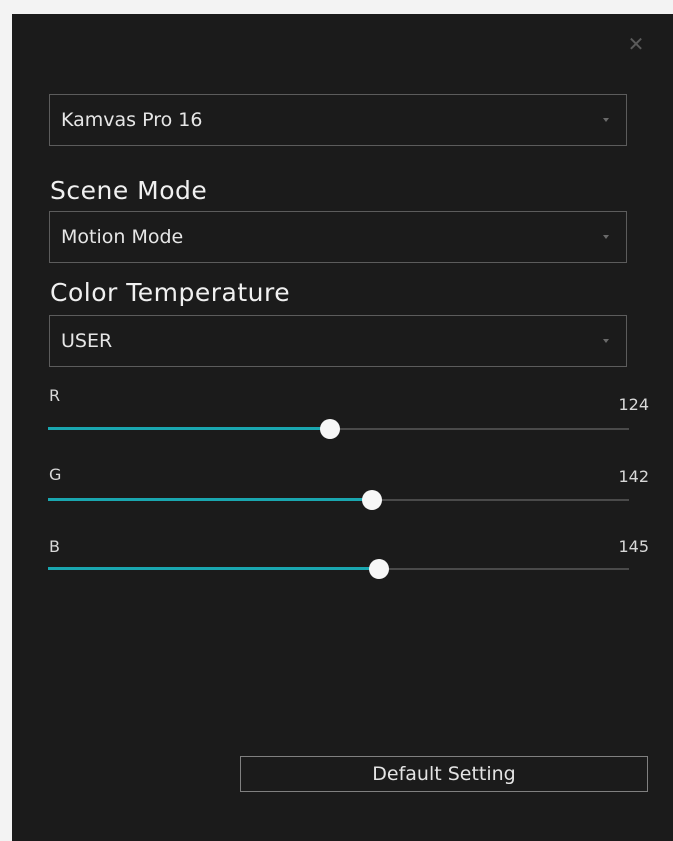  Describe the element at coordinates (338, 237) in the screenshot. I see `scene-mode-select: Motion Mode` at that location.